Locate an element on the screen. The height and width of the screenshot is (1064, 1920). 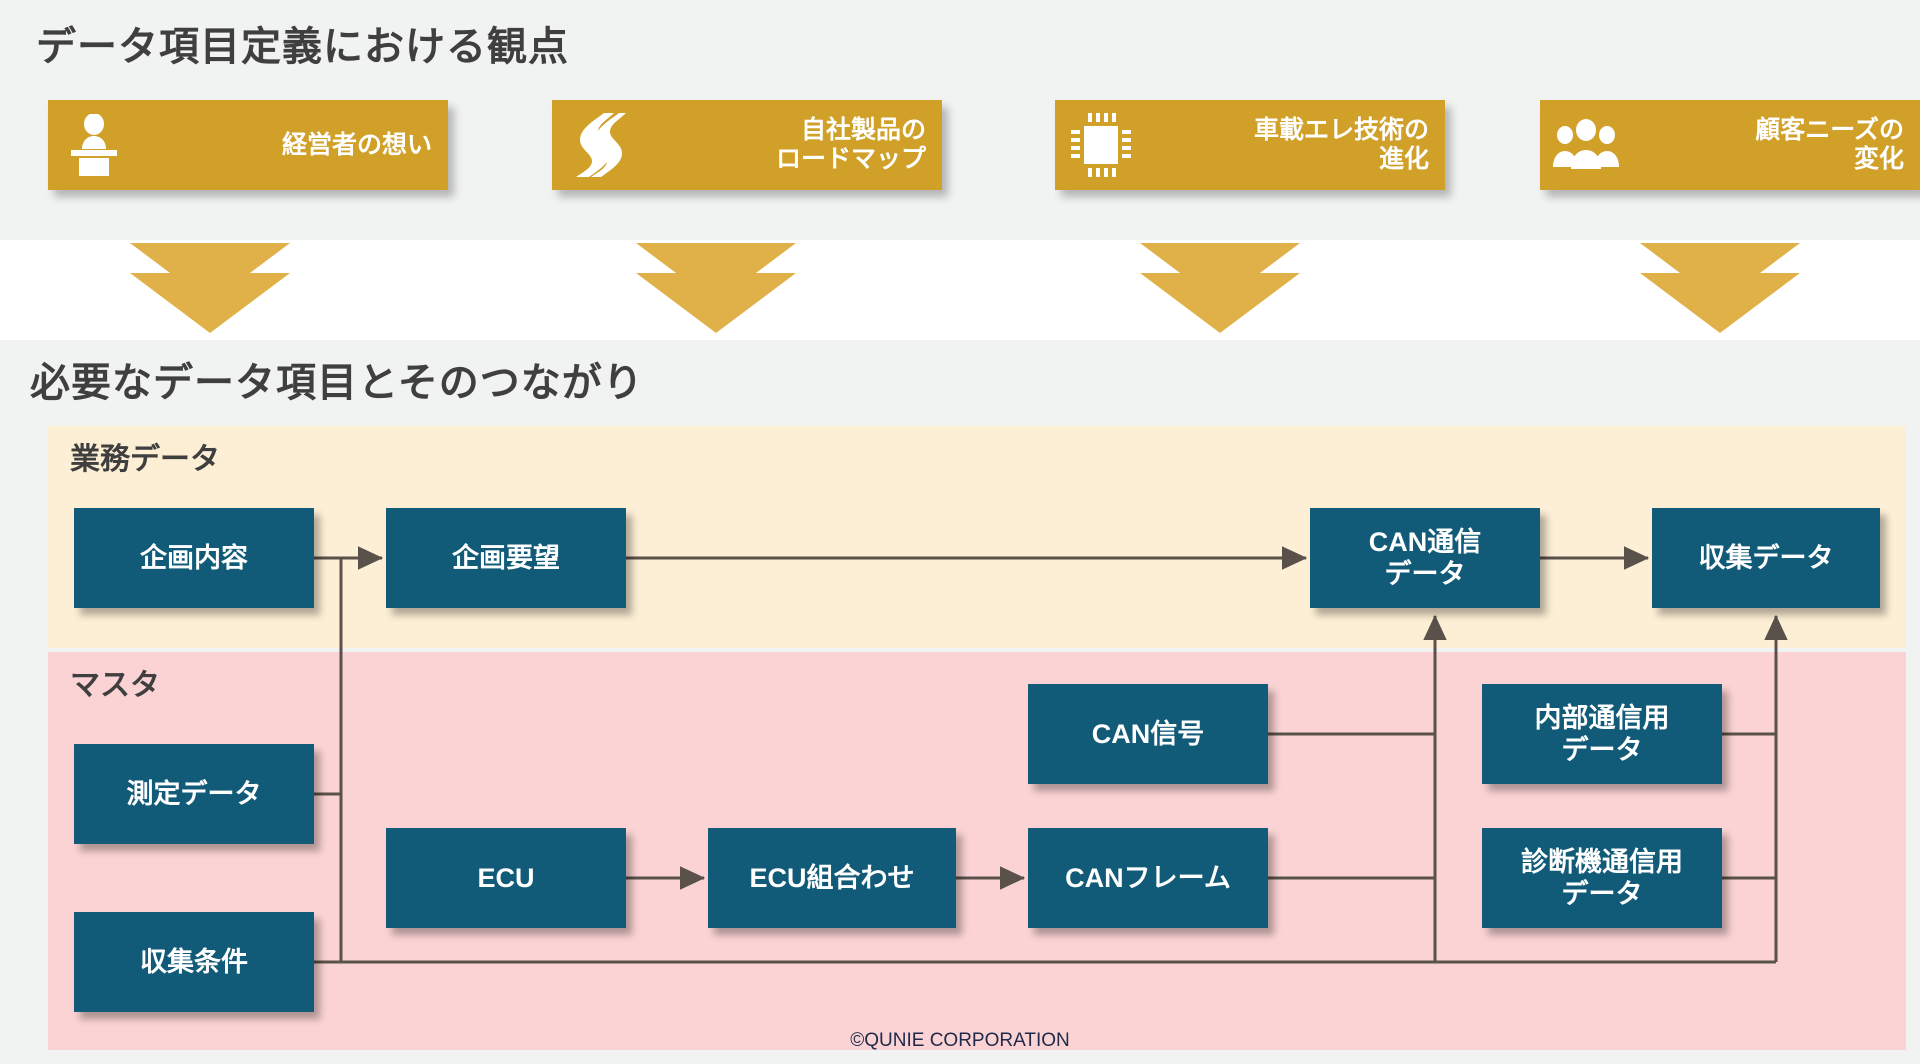
data-items-title: 必要なデータ項目とそのつながり is located at coordinates (337, 383).